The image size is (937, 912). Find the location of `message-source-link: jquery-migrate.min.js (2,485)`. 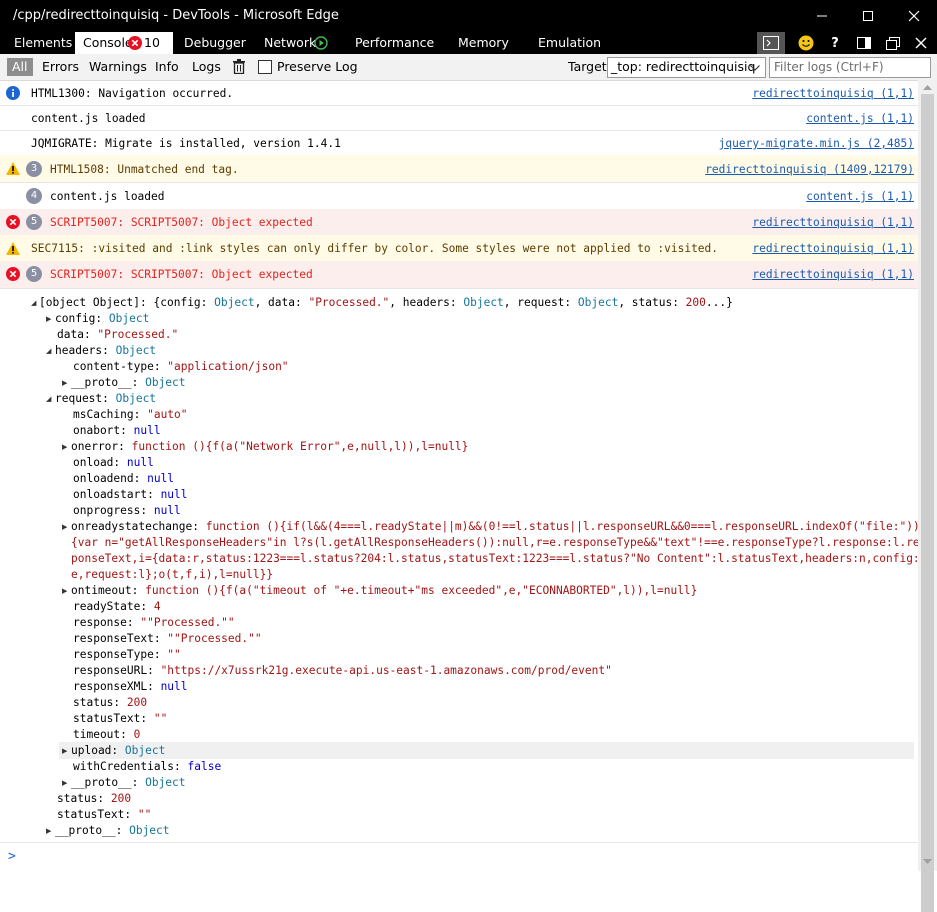

message-source-link: jquery-migrate.min.js (2,485) is located at coordinates (816, 143).